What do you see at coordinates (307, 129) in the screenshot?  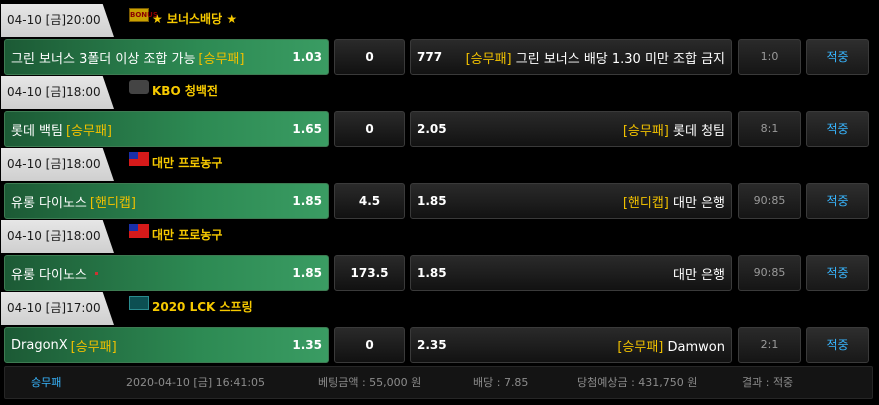 I see `home-odds: 1.65` at bounding box center [307, 129].